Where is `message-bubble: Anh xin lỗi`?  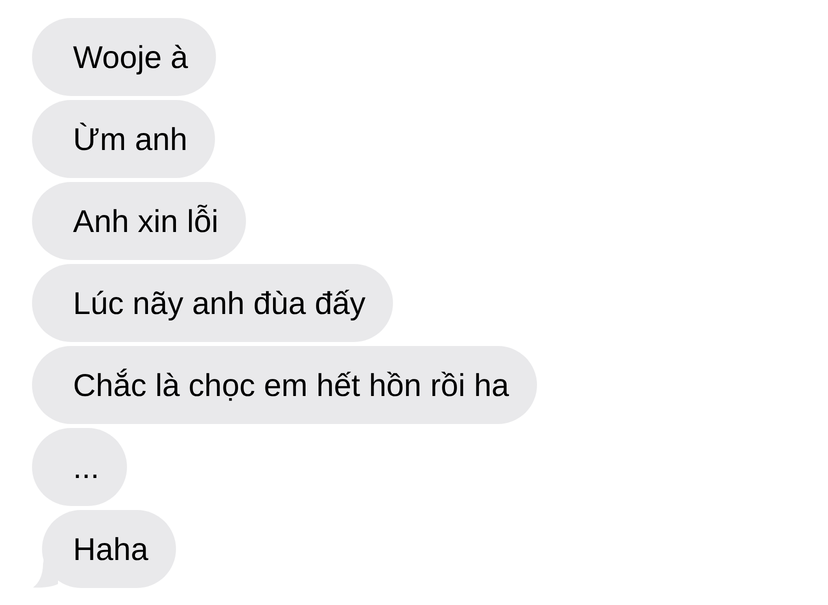
message-bubble: Anh xin lỗi is located at coordinates (139, 221).